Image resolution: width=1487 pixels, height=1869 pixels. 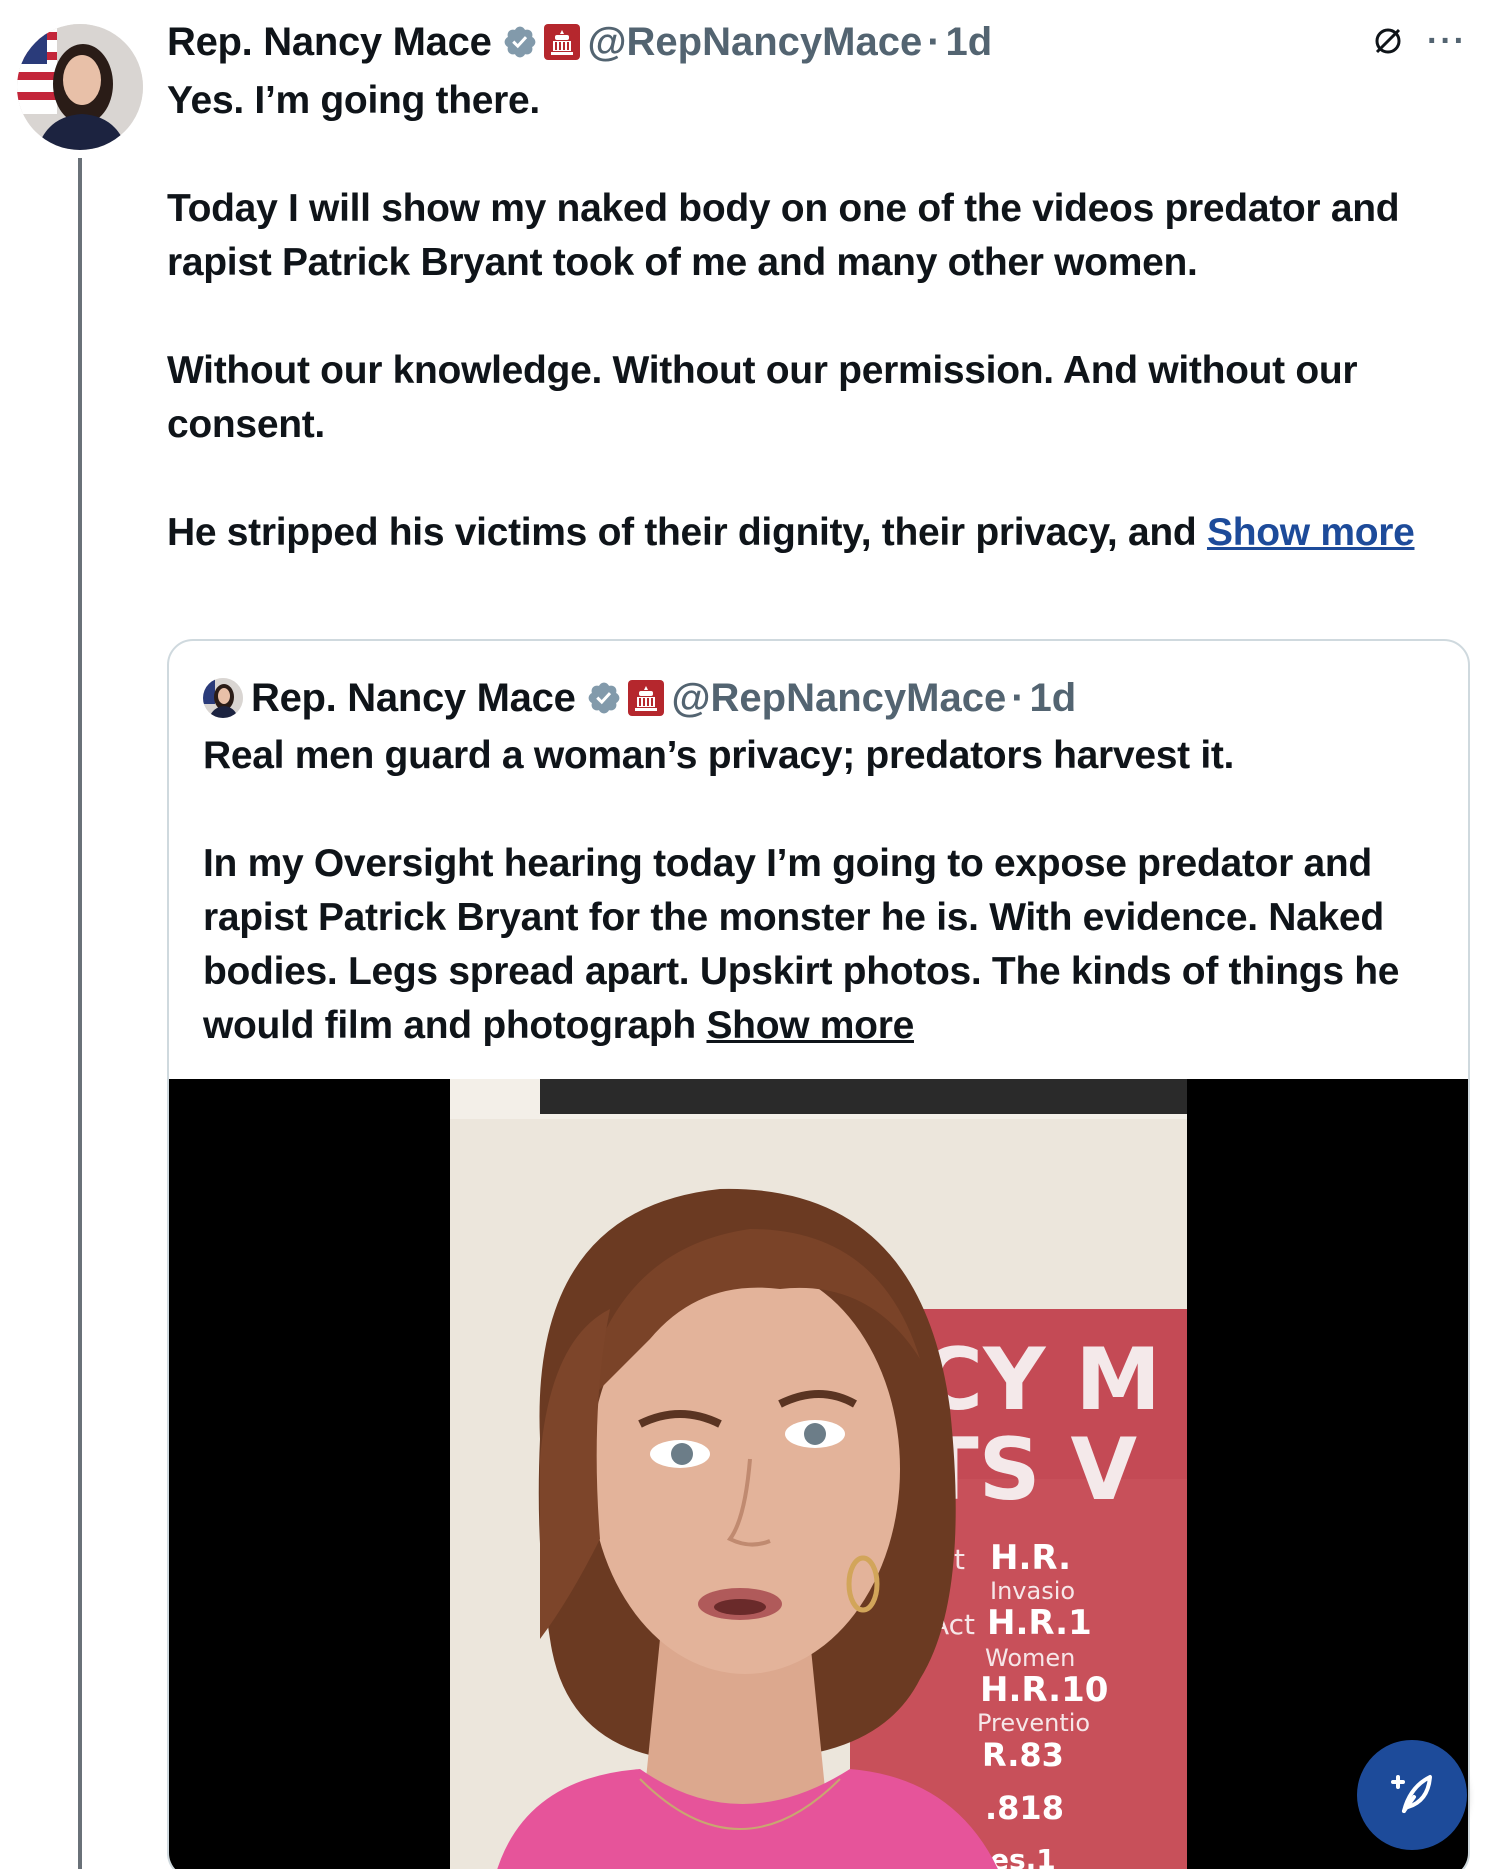 I want to click on grok-icon, so click(x=1388, y=41).